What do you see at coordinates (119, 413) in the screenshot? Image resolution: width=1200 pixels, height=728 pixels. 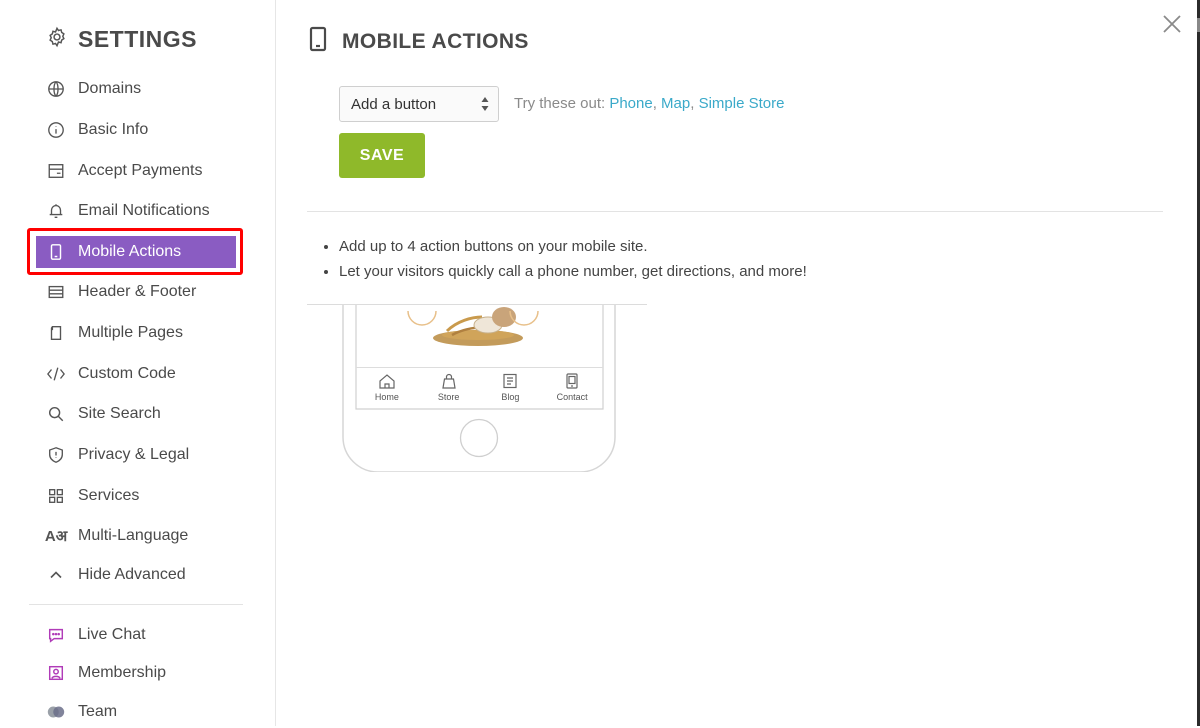 I see `sidebar-item-label: Site Search` at bounding box center [119, 413].